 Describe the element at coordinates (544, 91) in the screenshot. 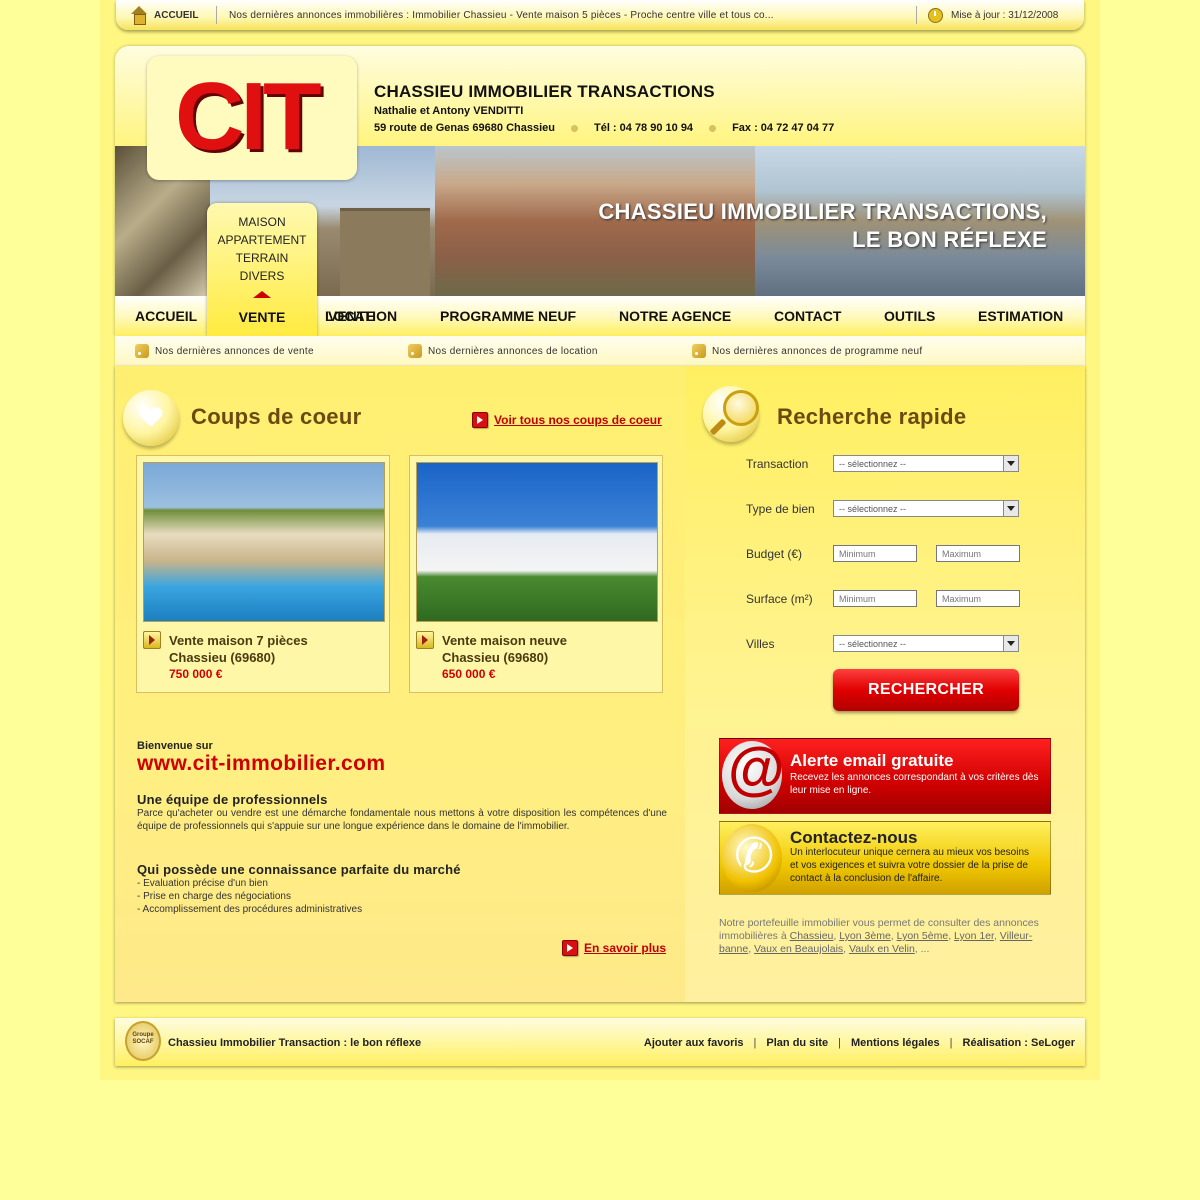

I see `company-name: CHASSIEU IMMOBILIER TRANSACTIONS` at that location.